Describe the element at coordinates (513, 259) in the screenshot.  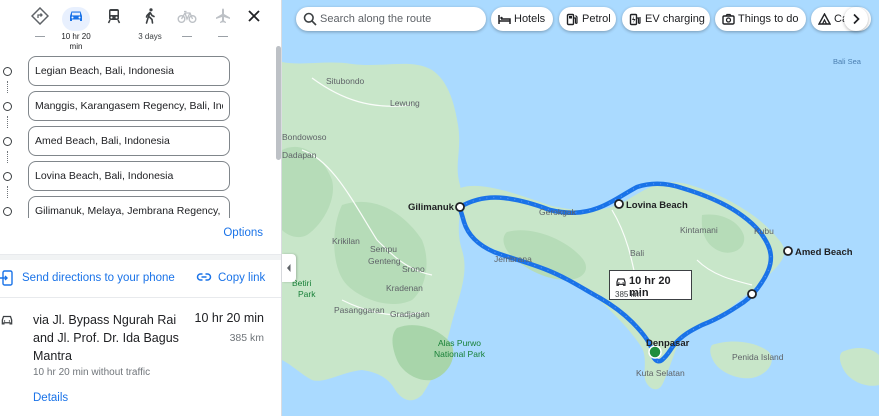
I see `label-jembrana: Jembrana` at that location.